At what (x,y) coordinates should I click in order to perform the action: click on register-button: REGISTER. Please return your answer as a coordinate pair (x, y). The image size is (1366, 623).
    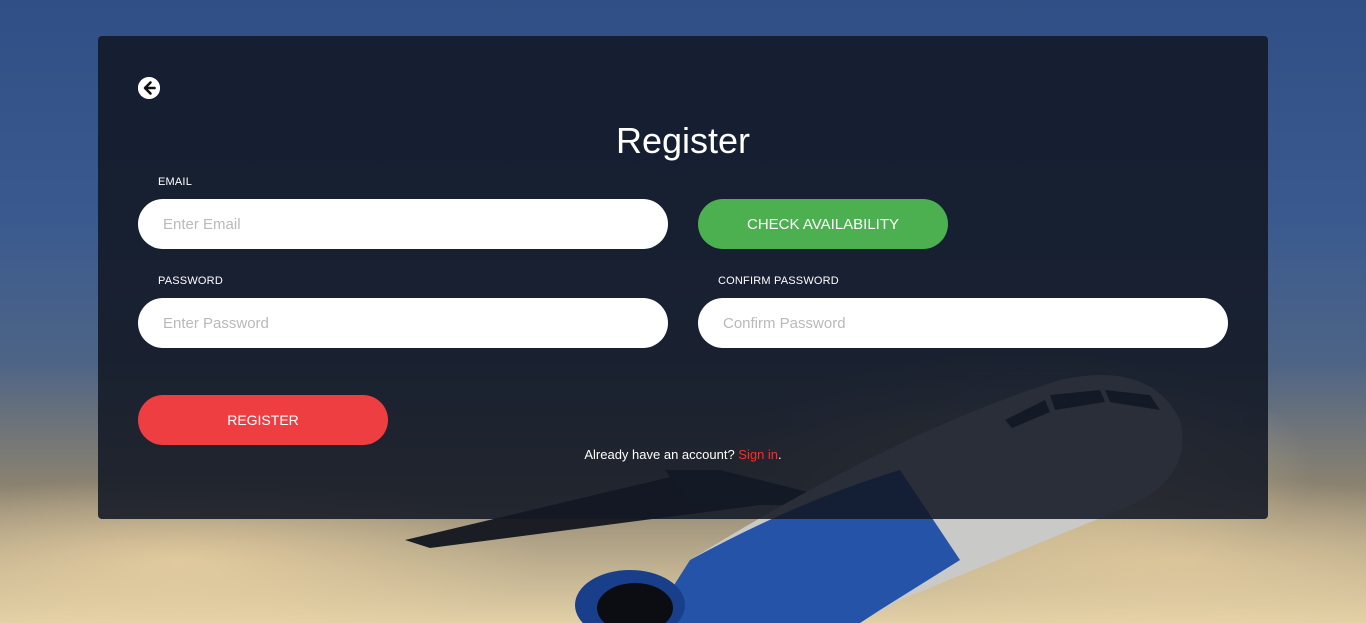
    Looking at the image, I should click on (263, 420).